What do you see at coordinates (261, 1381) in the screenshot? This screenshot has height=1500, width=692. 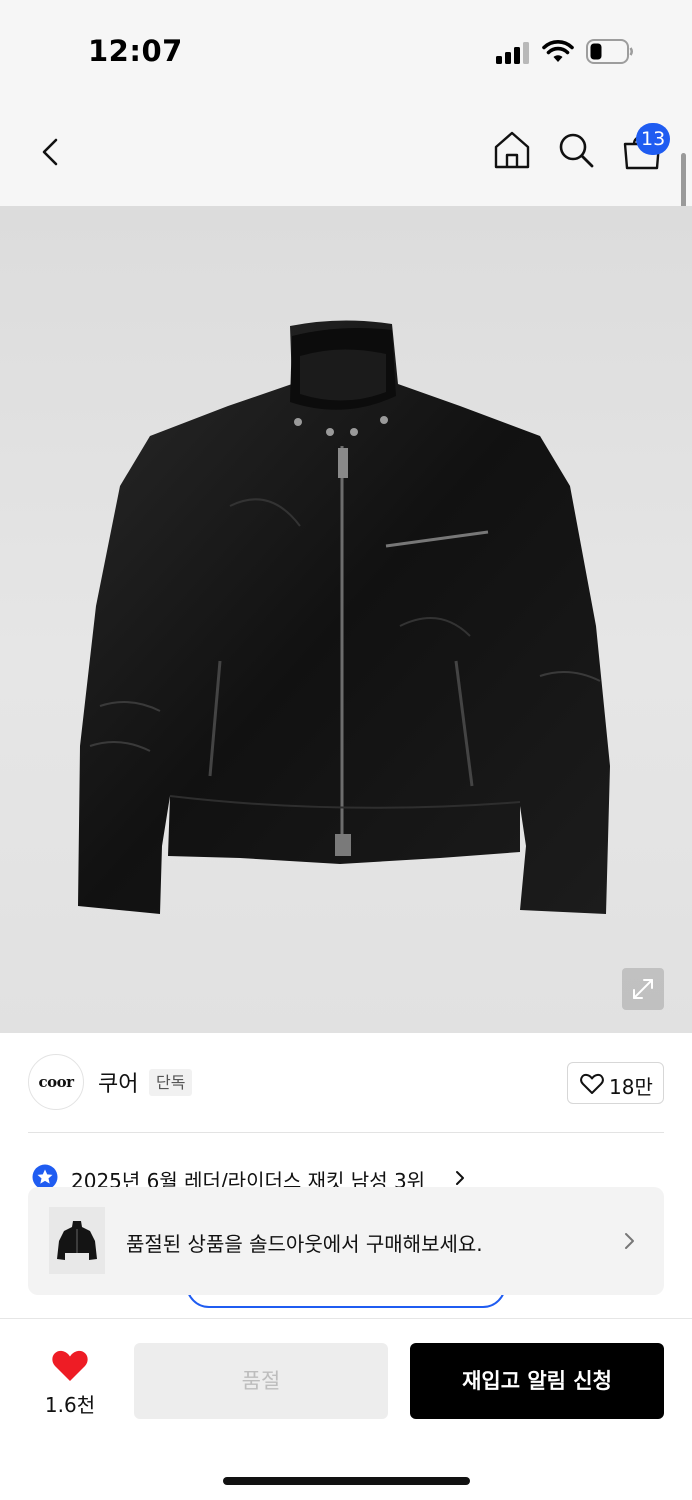 I see `soldout-button: 품절` at bounding box center [261, 1381].